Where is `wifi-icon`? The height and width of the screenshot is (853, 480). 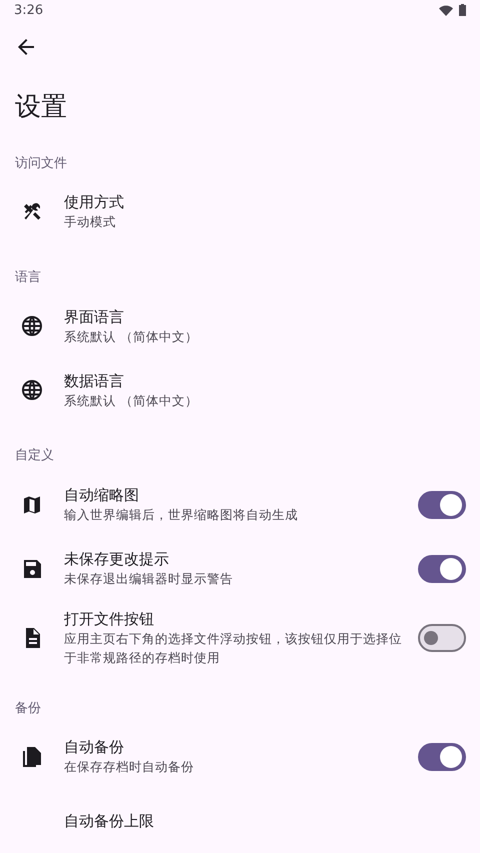
wifi-icon is located at coordinates (446, 10).